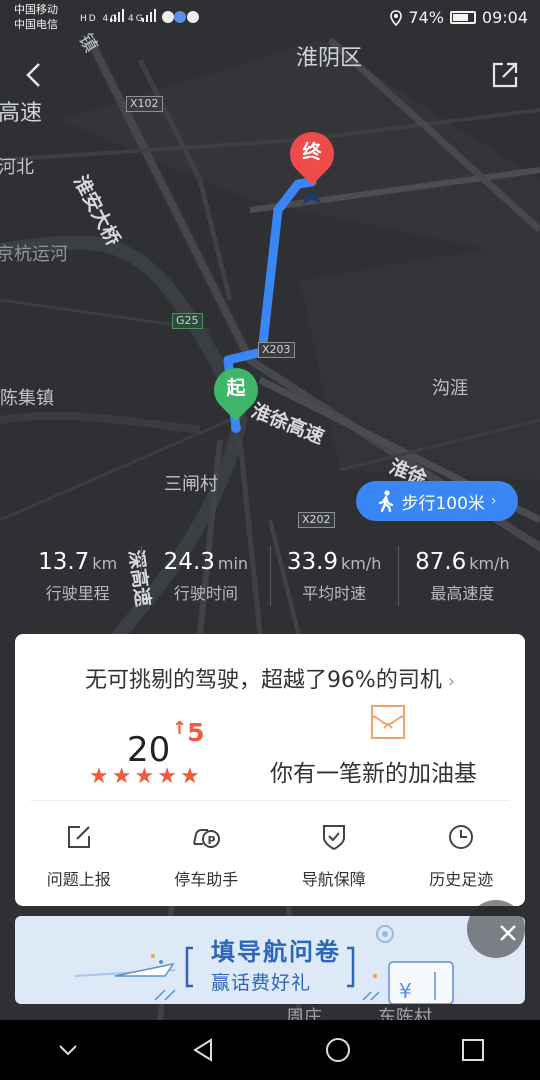 Image resolution: width=540 pixels, height=1080 pixels. Describe the element at coordinates (261, 983) in the screenshot. I see `banner-subtitle: 赢话费好礼` at that location.